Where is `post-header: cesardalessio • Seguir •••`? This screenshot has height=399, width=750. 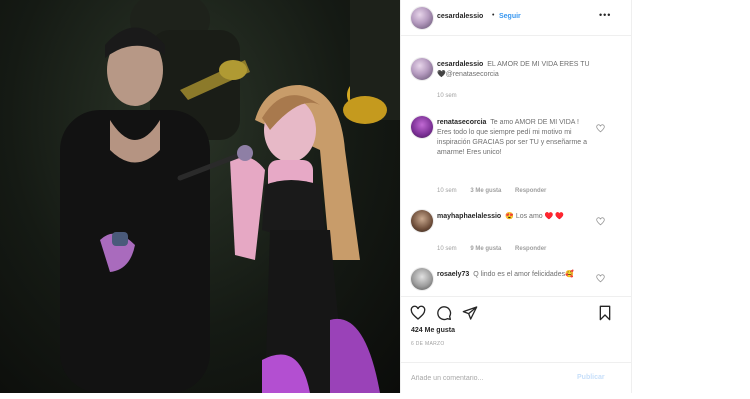
post-header: cesardalessio • Seguir ••• is located at coordinates (517, 18).